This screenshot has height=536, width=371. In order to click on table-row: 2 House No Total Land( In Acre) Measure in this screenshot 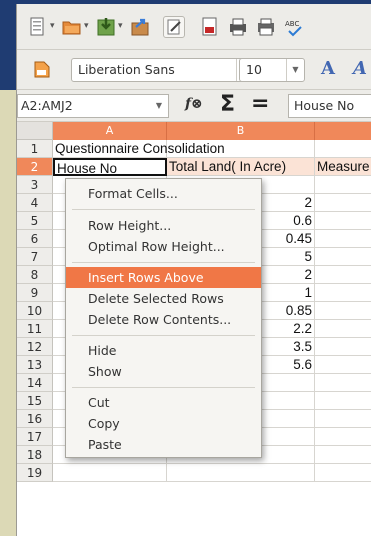, I will do `click(194, 167)`.